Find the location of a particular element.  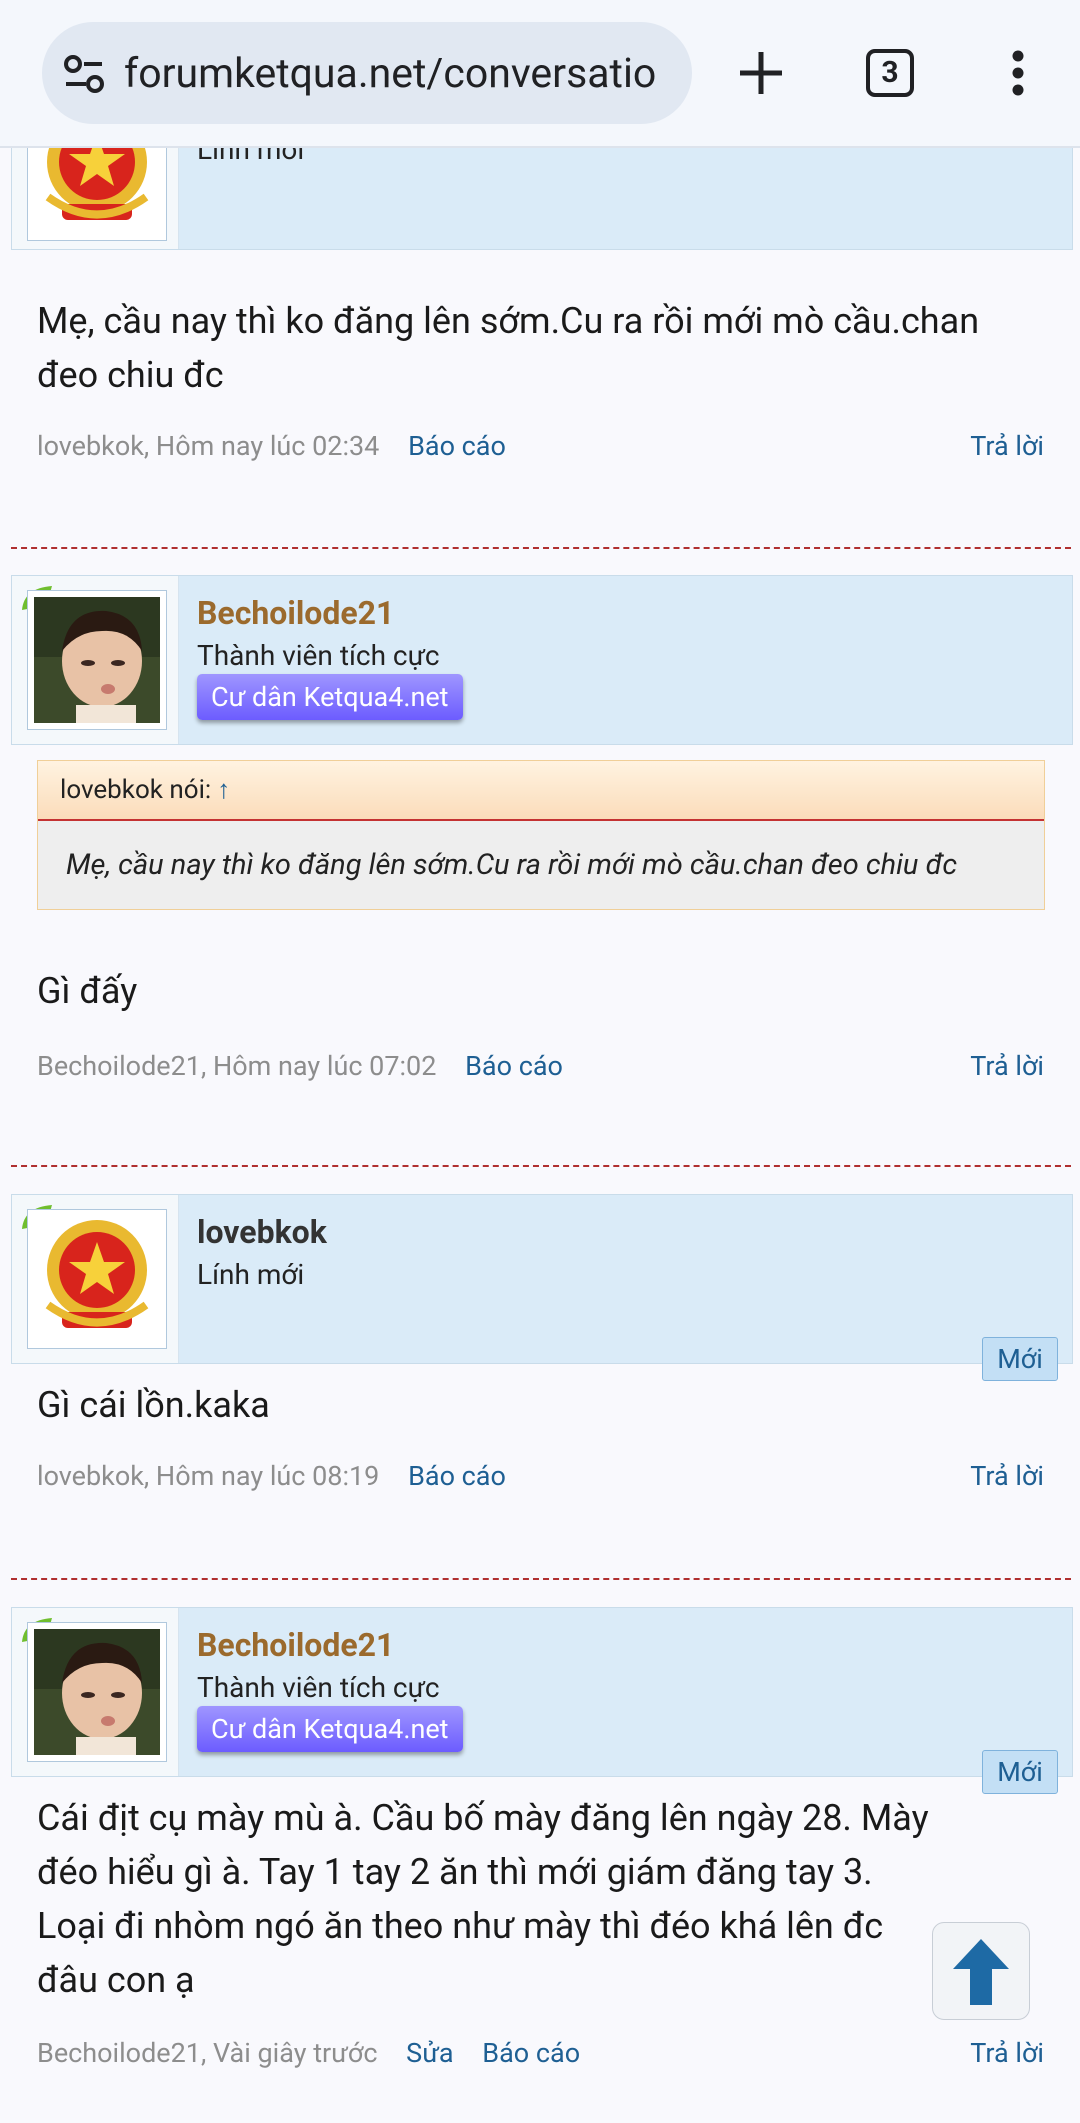

post-author-time: Bechoilode21, Vài giây trước is located at coordinates (207, 2053).